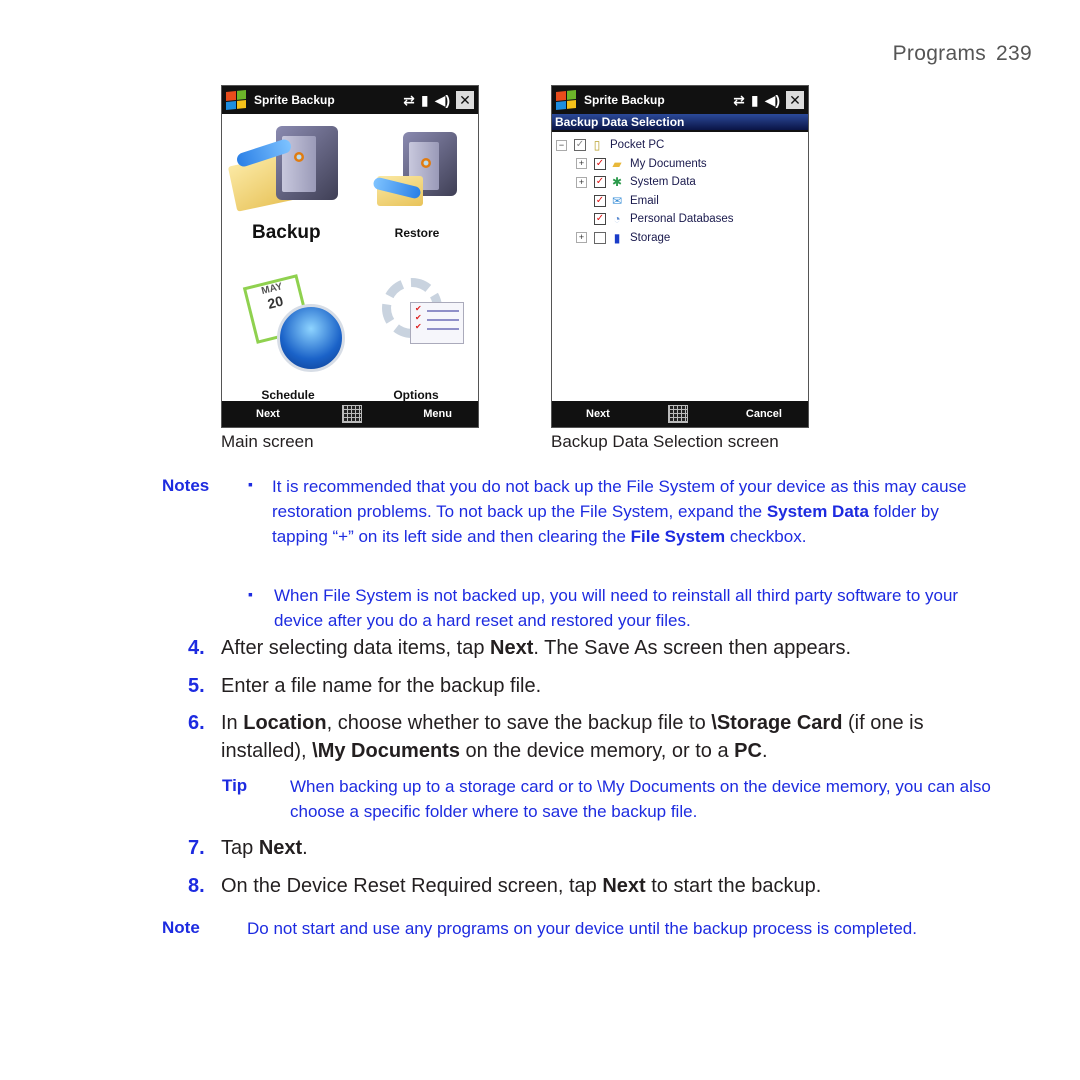 Image resolution: width=1080 pixels, height=1080 pixels. I want to click on bold-term: \Storage Card, so click(777, 723).